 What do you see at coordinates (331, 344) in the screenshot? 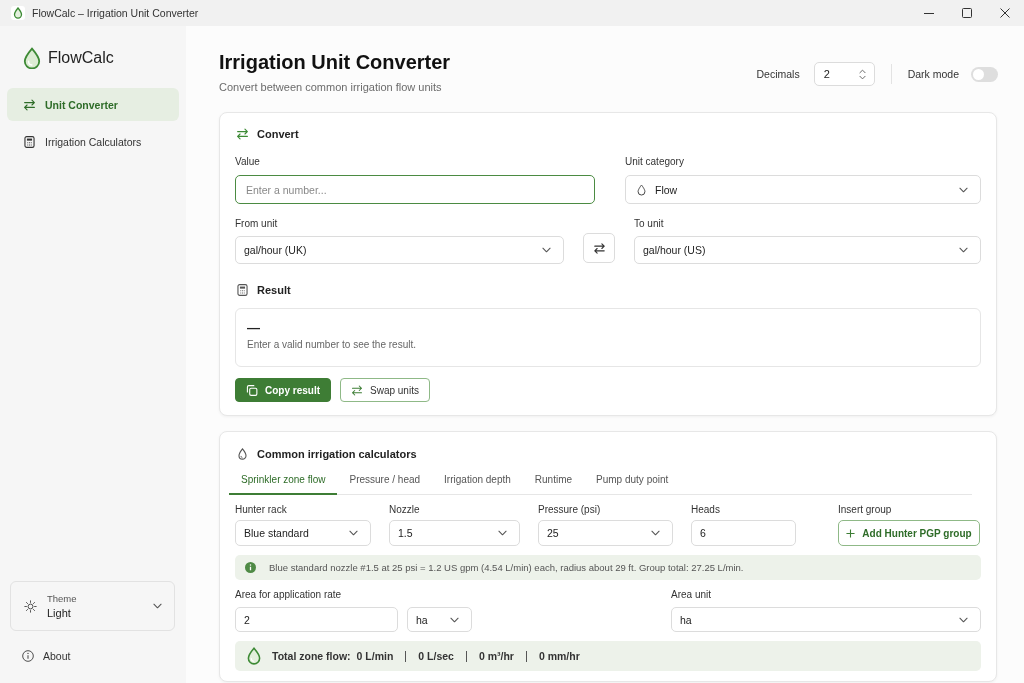
I see `result-hint: Enter a valid number to see the result.` at bounding box center [331, 344].